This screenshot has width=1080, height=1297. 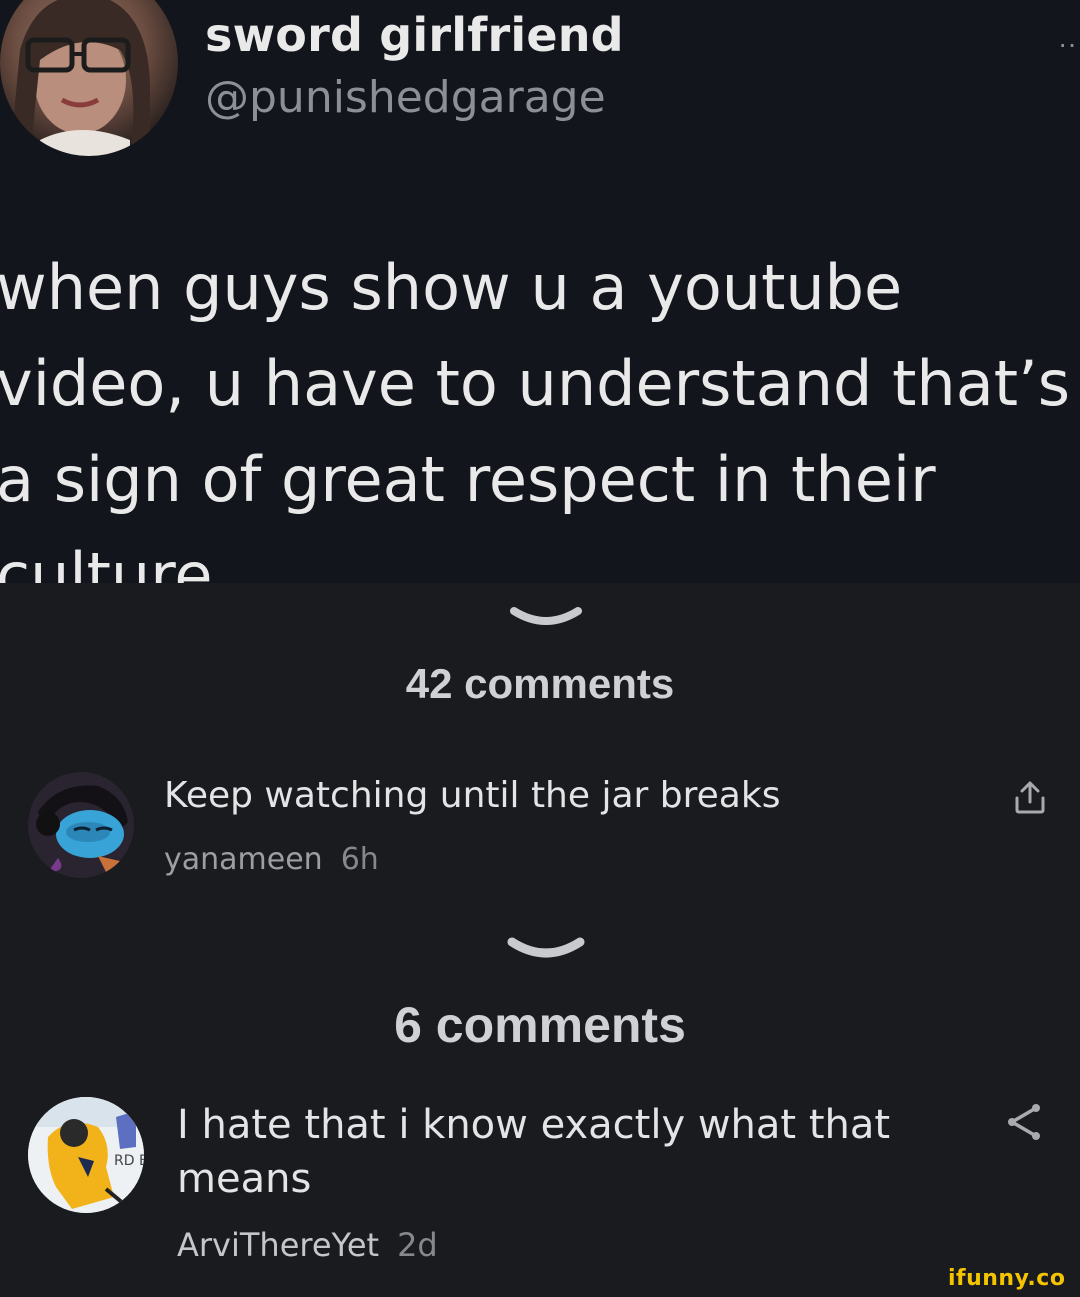 What do you see at coordinates (243, 859) in the screenshot?
I see `comment-username: yanameen` at bounding box center [243, 859].